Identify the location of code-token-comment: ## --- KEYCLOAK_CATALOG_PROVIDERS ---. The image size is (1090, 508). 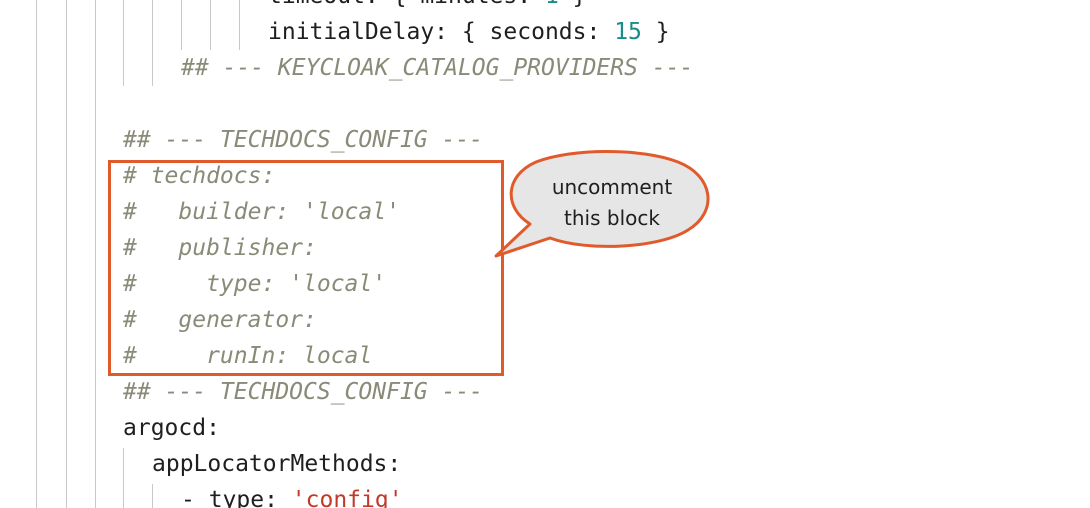
(437, 68).